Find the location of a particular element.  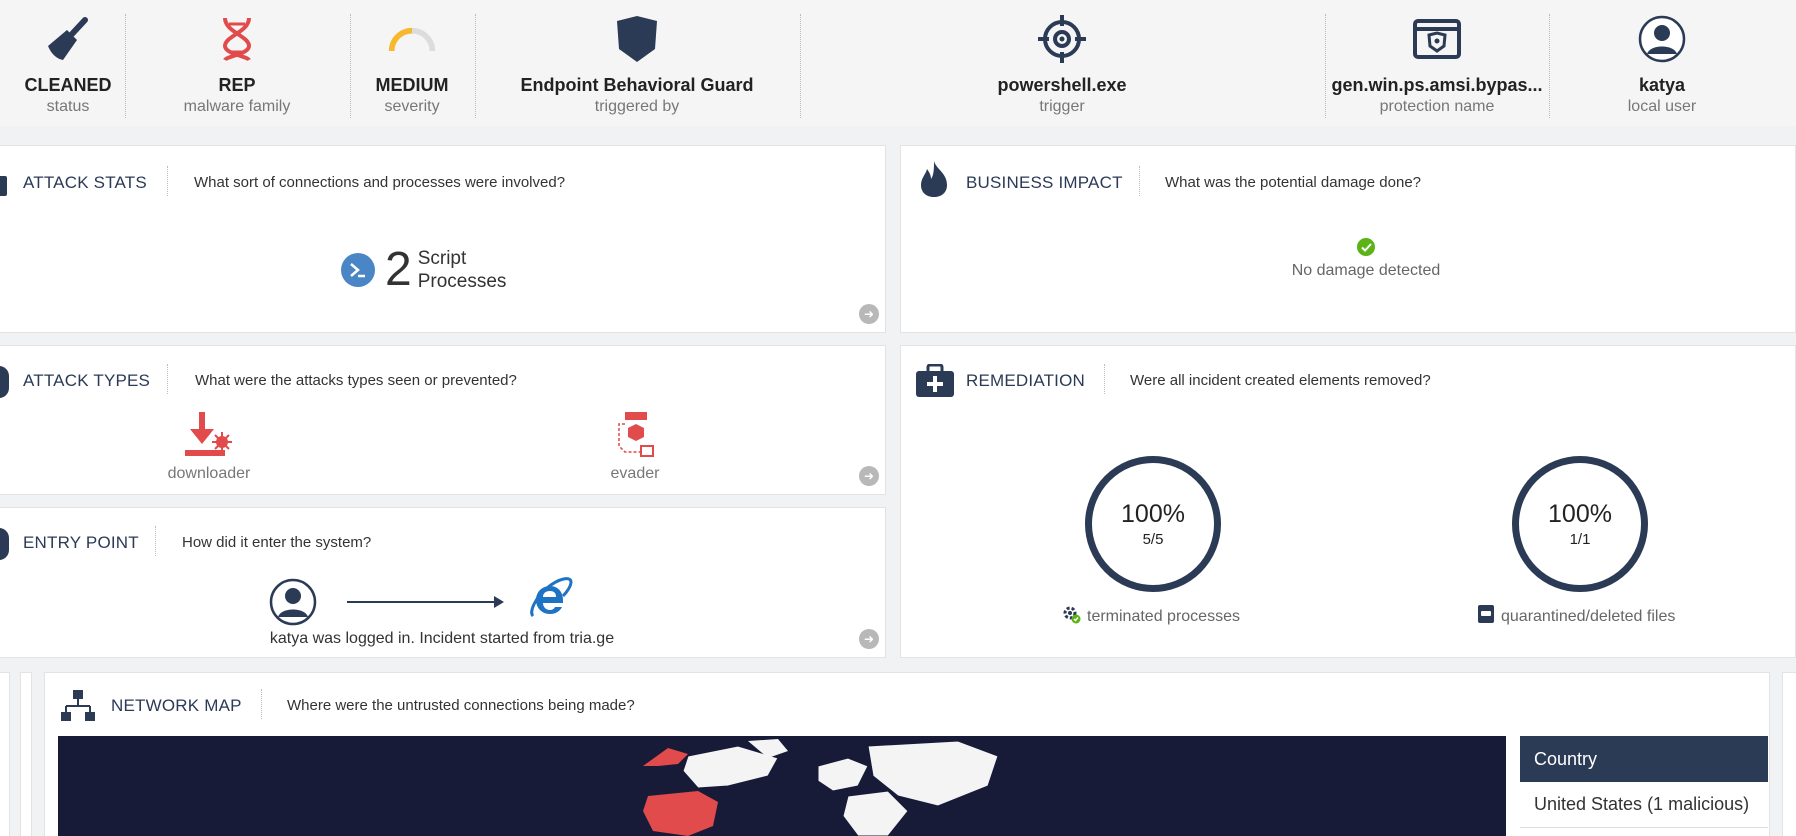

side-panel-left is located at coordinates (5, 754).